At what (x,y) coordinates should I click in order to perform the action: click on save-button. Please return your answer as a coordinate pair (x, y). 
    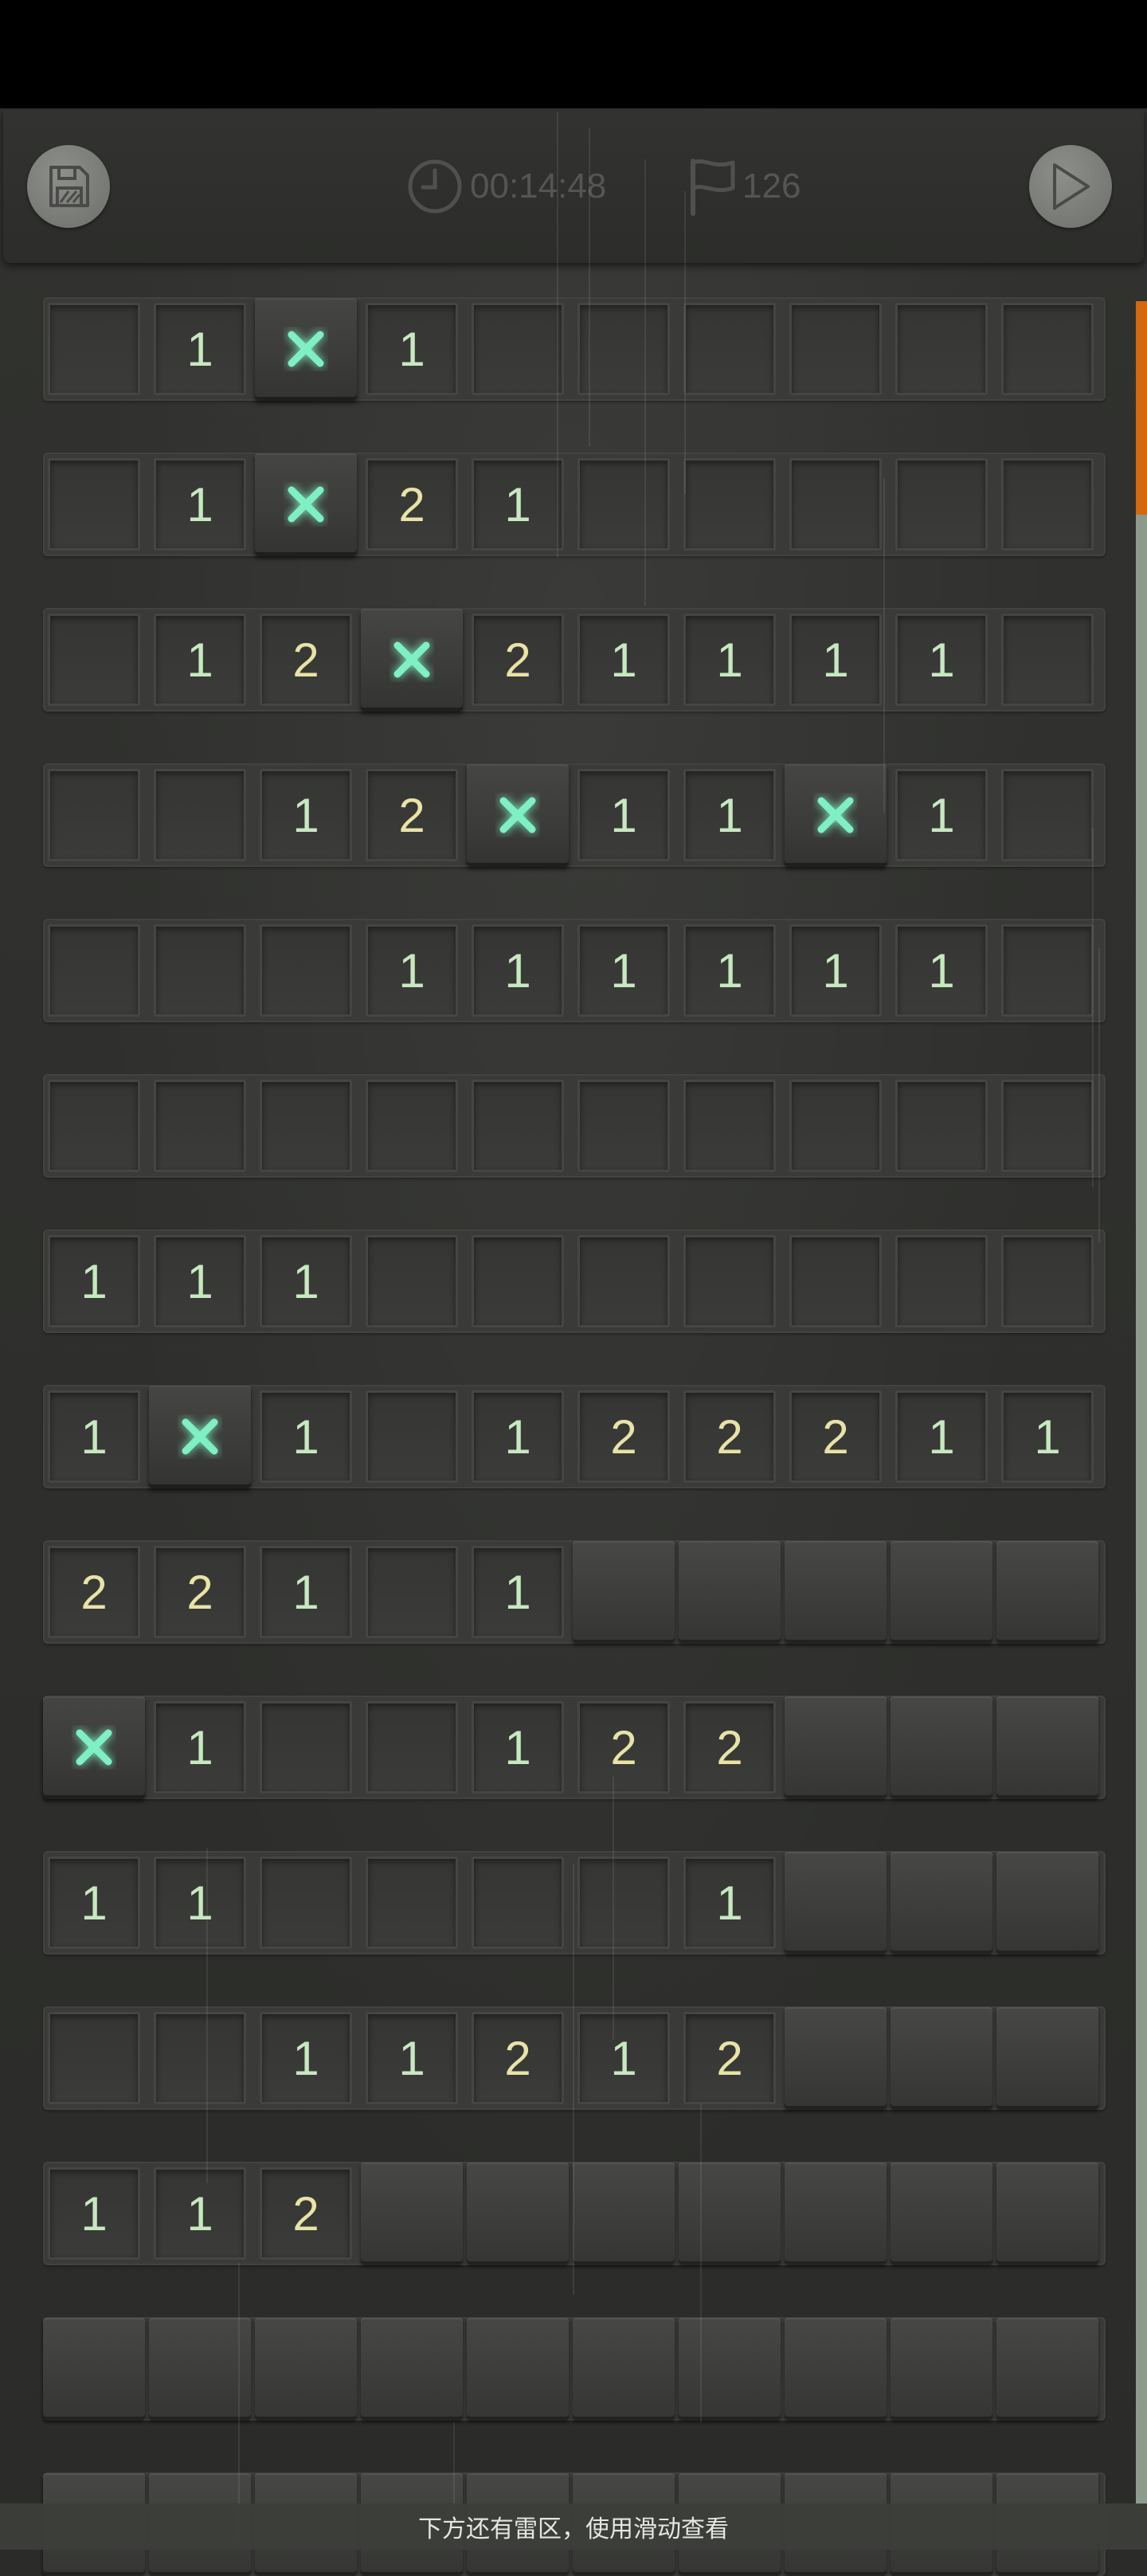
    Looking at the image, I should click on (68, 186).